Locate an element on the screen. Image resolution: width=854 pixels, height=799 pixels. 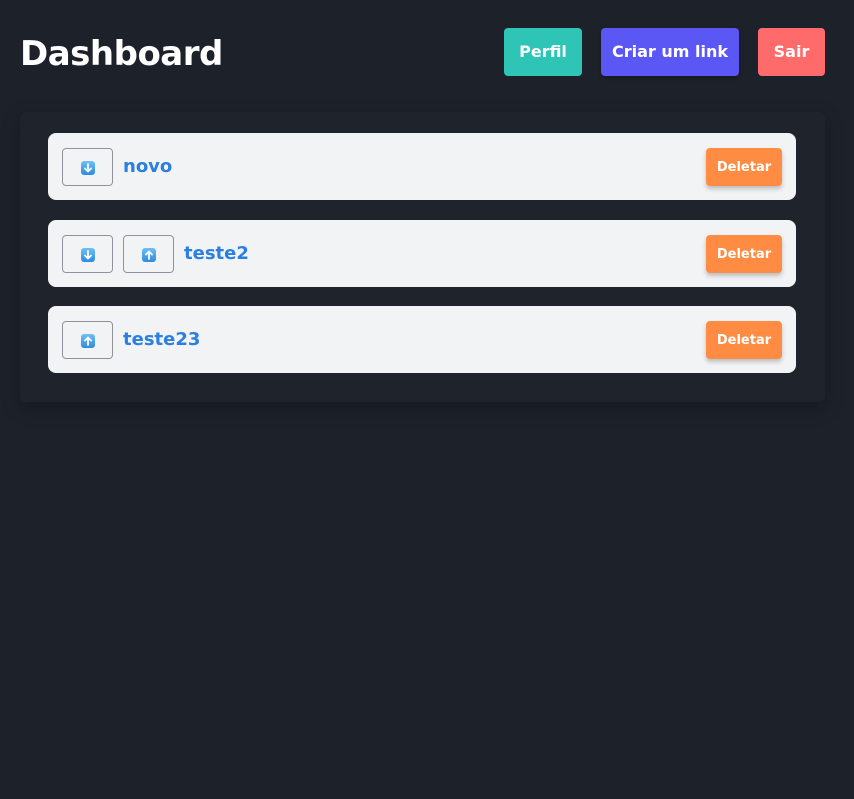
link-name: novo is located at coordinates (147, 167).